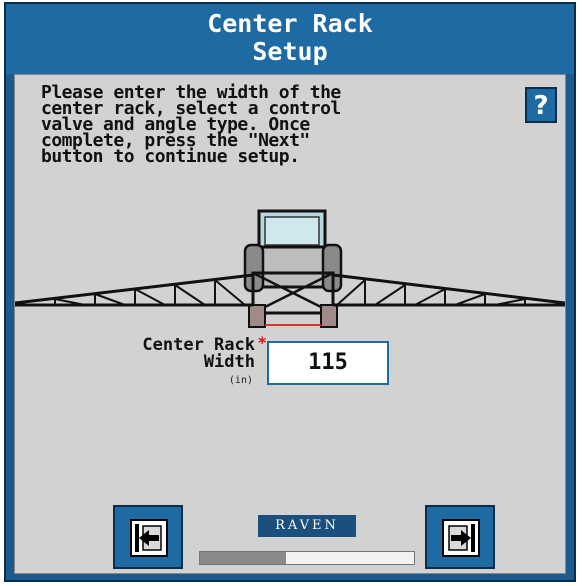 This screenshot has height=586, width=582. I want to click on center-rack-width-input: 115, so click(328, 363).